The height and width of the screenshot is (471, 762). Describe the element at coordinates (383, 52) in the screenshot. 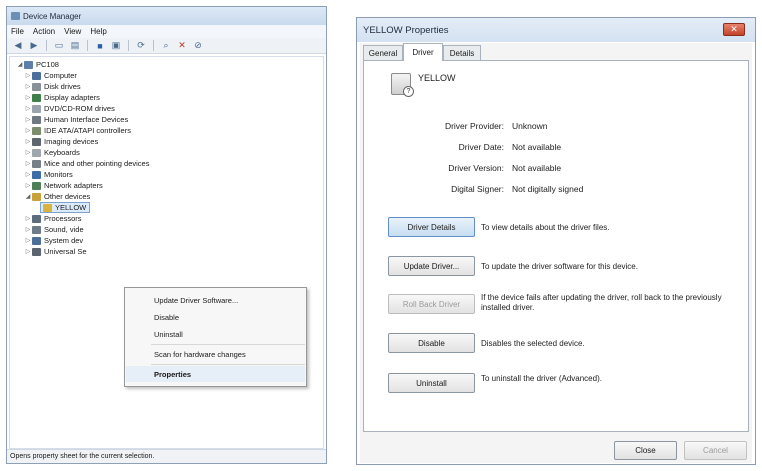

I see `tab-general: General` at that location.